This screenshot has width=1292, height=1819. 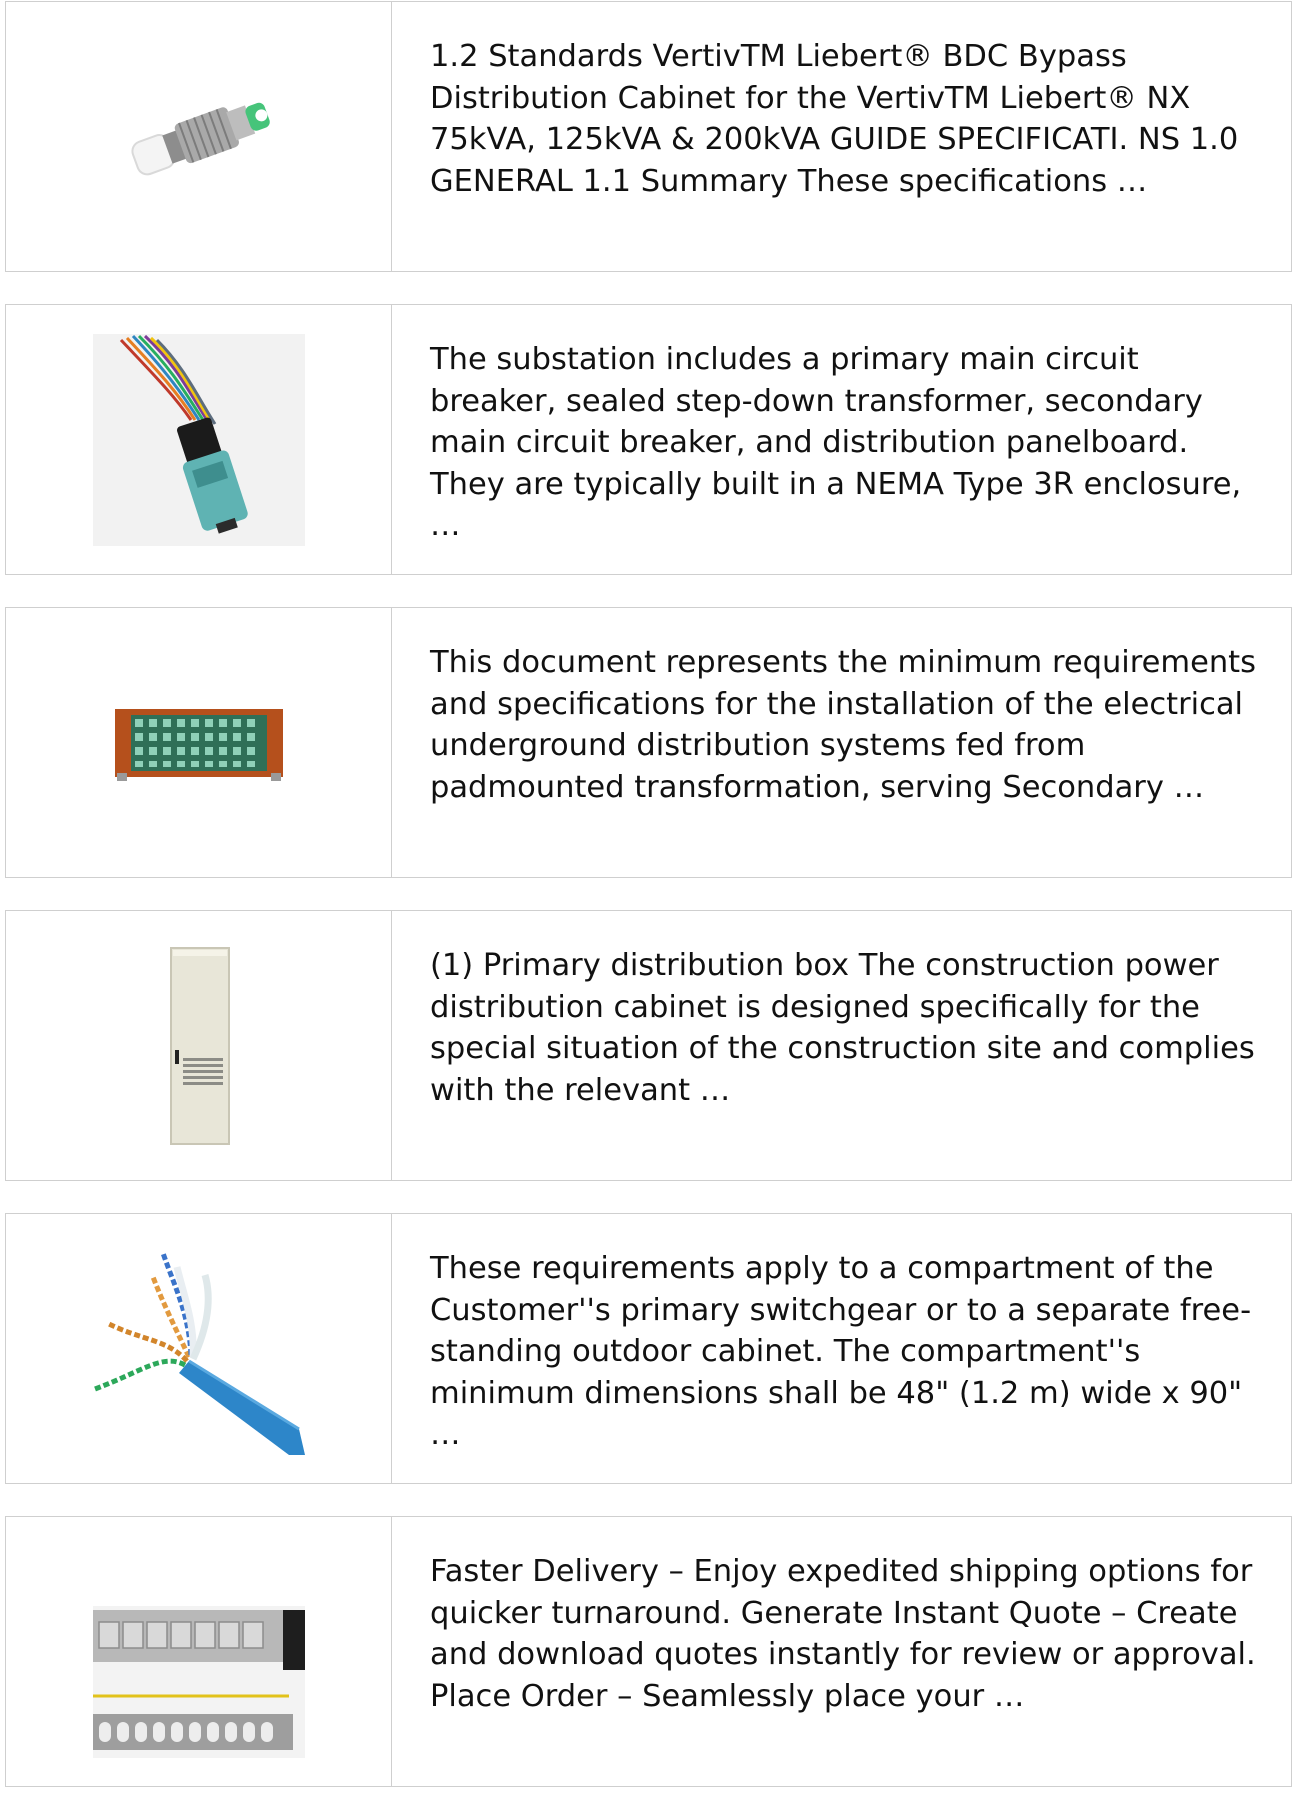 I want to click on mpo-fiber-connector-icon, so click(x=198, y=439).